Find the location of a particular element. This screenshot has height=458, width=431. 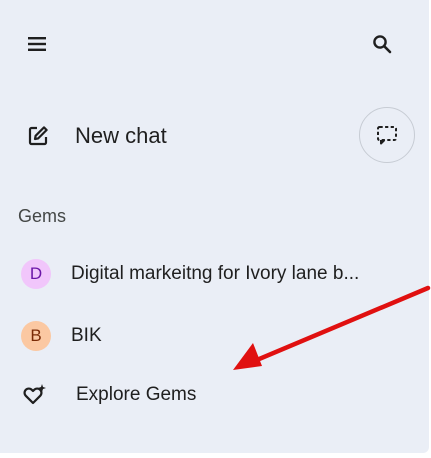

gem-avatar: B is located at coordinates (36, 336).